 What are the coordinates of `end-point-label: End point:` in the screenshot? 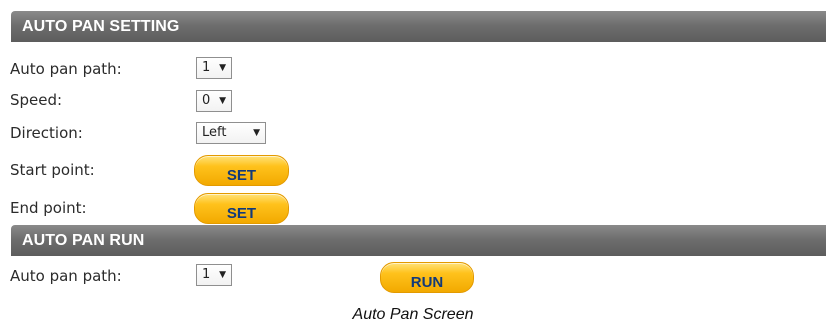 It's located at (48, 208).